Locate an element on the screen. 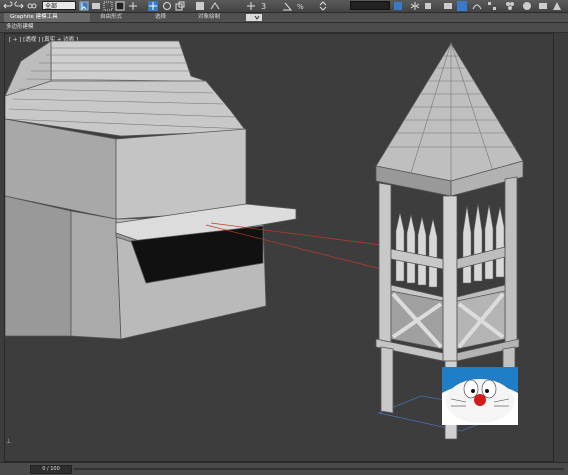 The height and width of the screenshot is (475, 568). mirror-icon is located at coordinates (415, 6).